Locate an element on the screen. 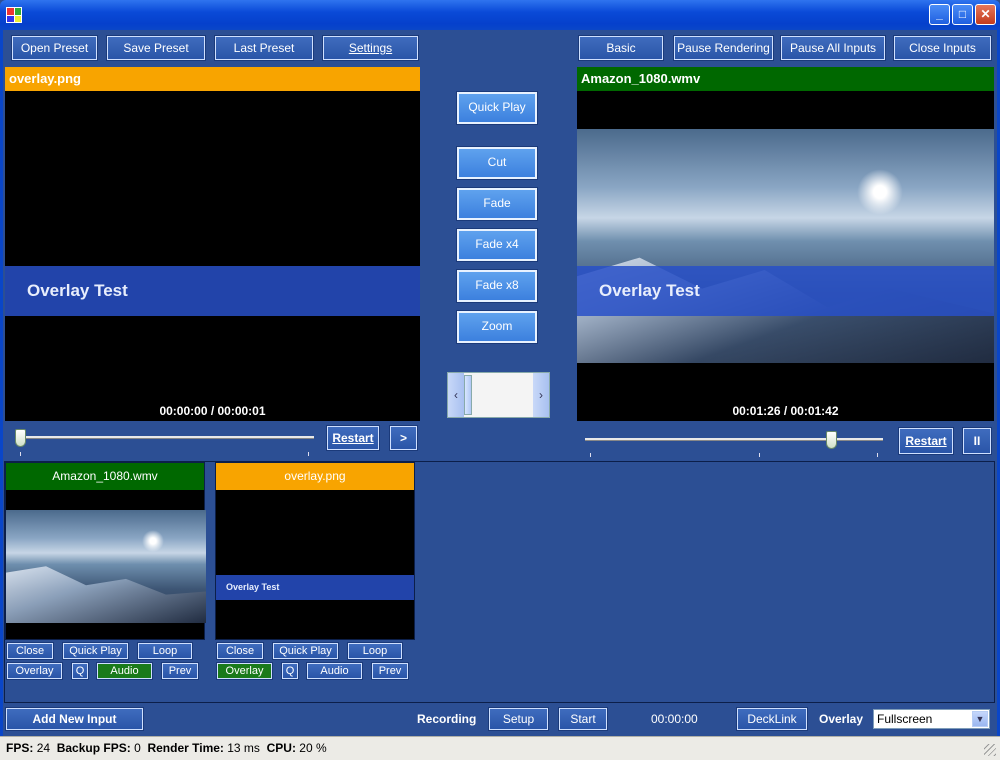 The width and height of the screenshot is (1000, 760). preview-slider-track is located at coordinates (167, 437).